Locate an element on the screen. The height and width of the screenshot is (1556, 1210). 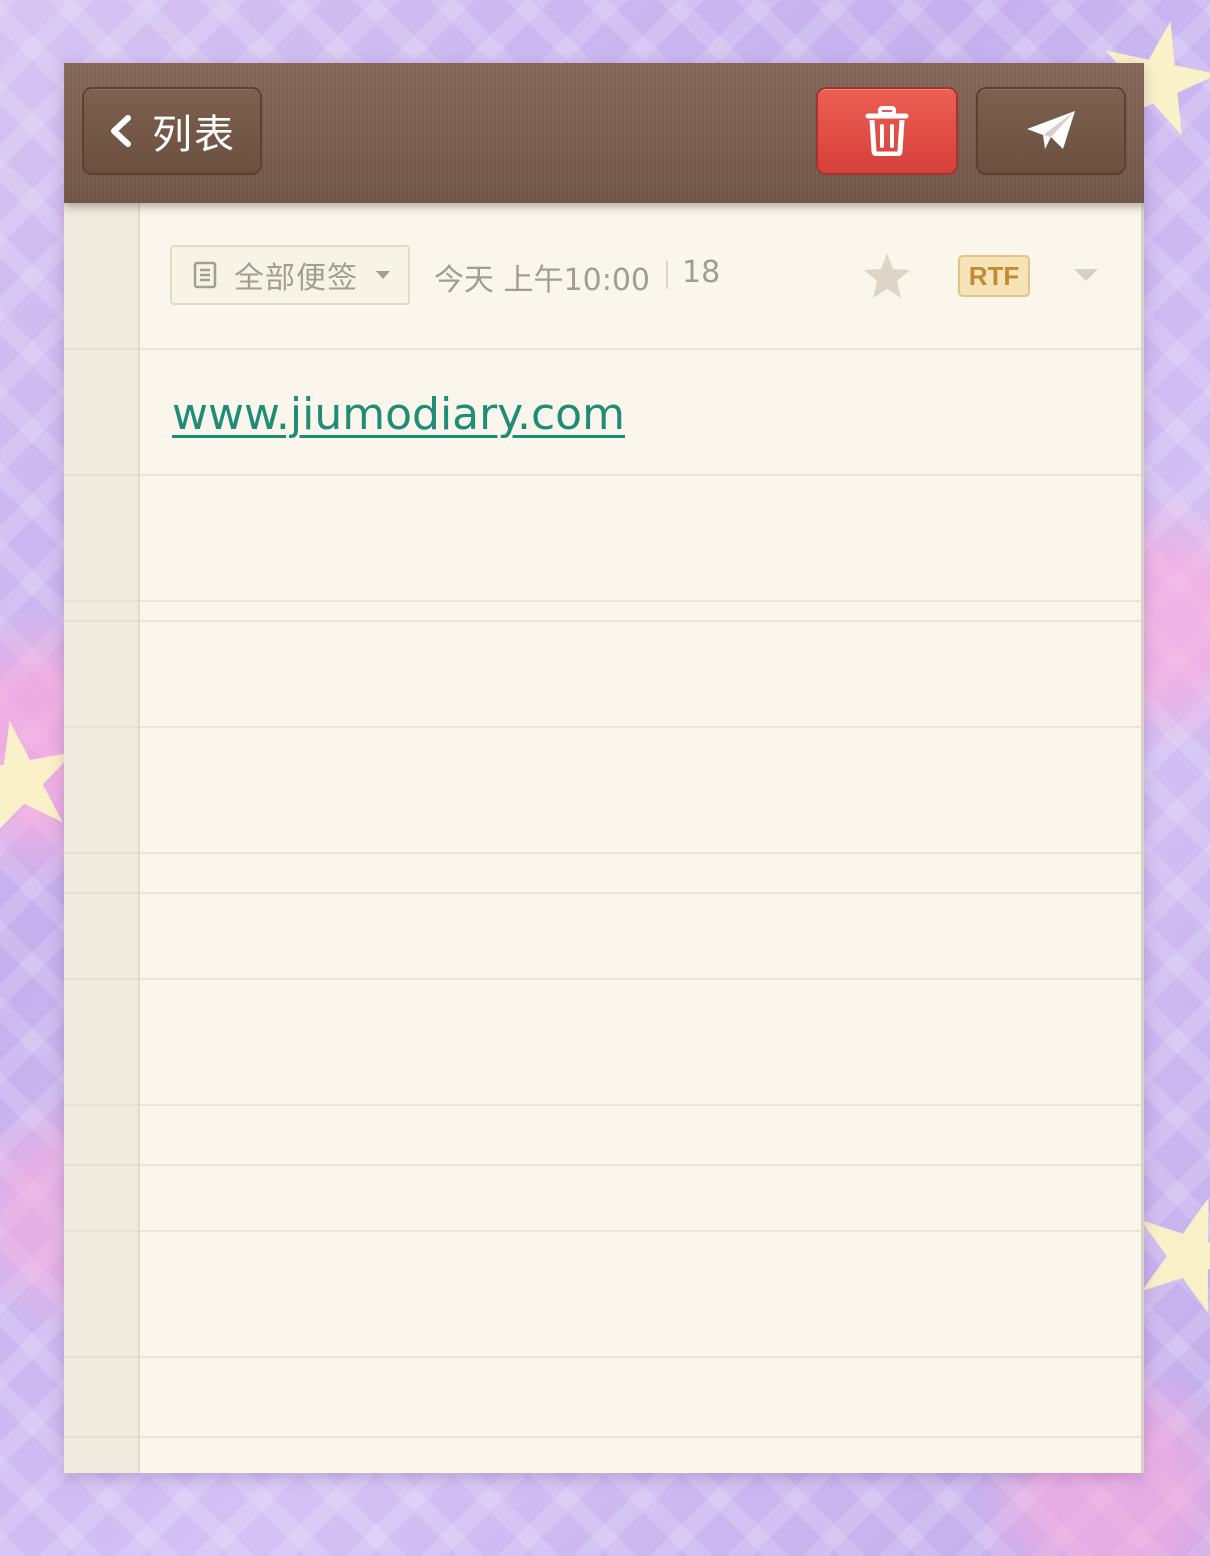
trash-icon is located at coordinates (887, 131).